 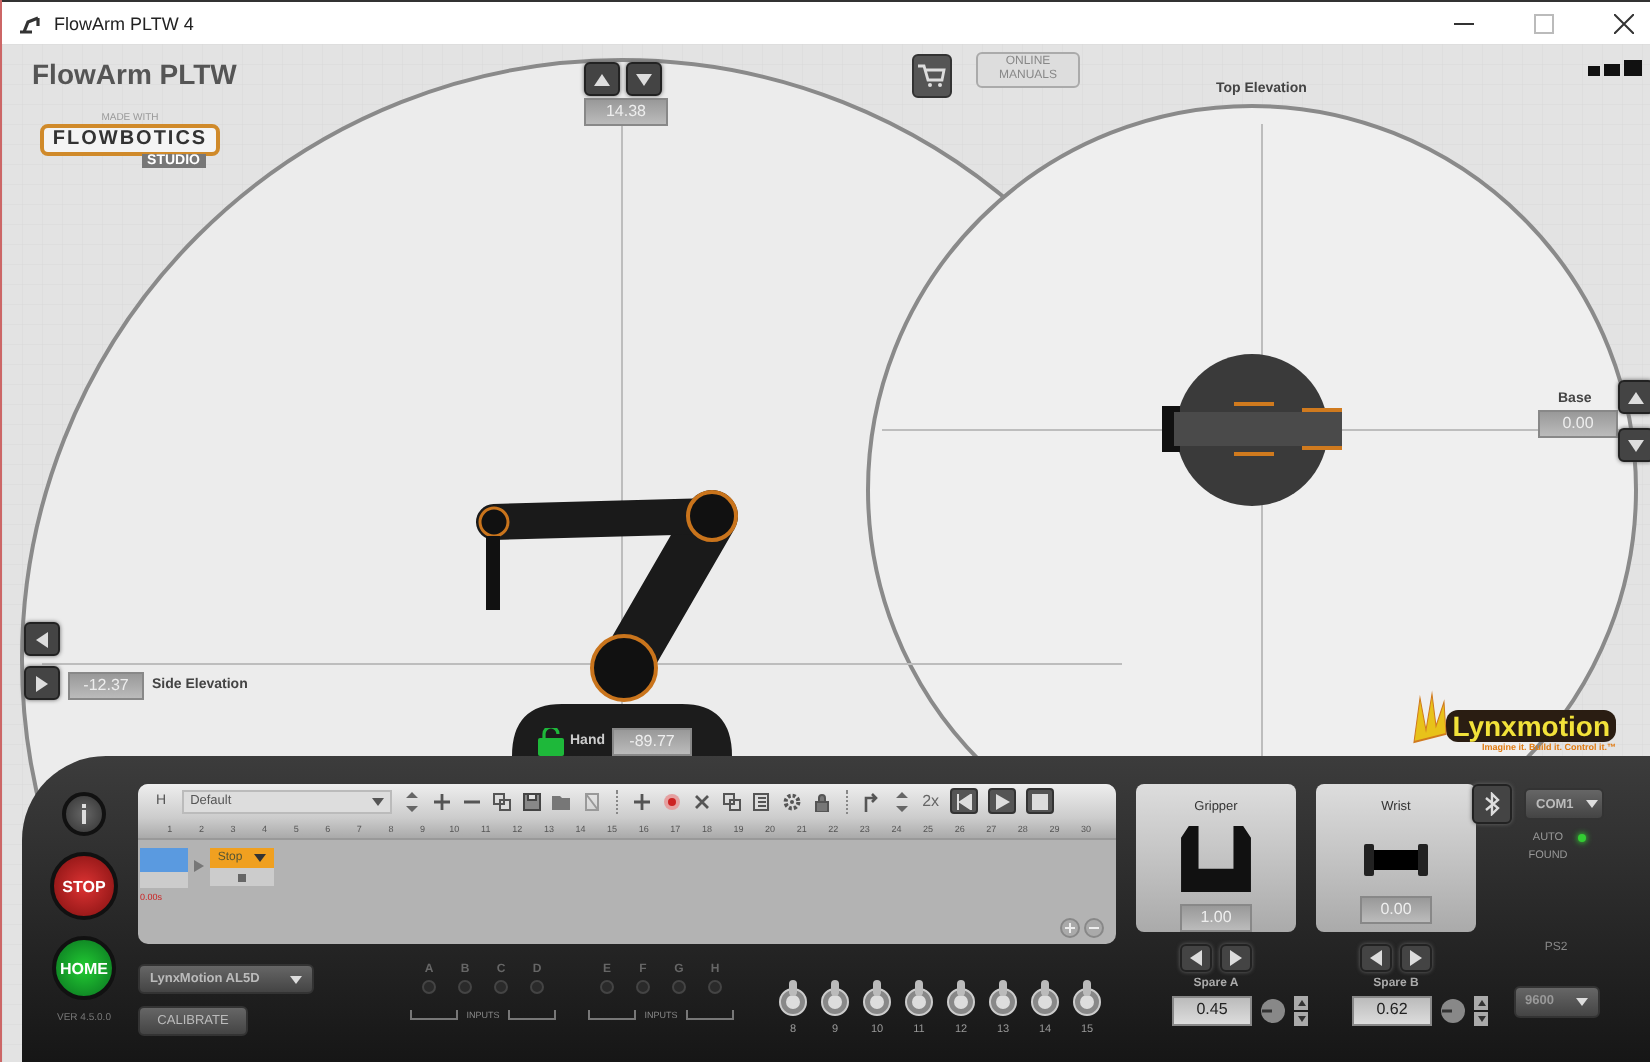 What do you see at coordinates (532, 801) in the screenshot?
I see `save-icon` at bounding box center [532, 801].